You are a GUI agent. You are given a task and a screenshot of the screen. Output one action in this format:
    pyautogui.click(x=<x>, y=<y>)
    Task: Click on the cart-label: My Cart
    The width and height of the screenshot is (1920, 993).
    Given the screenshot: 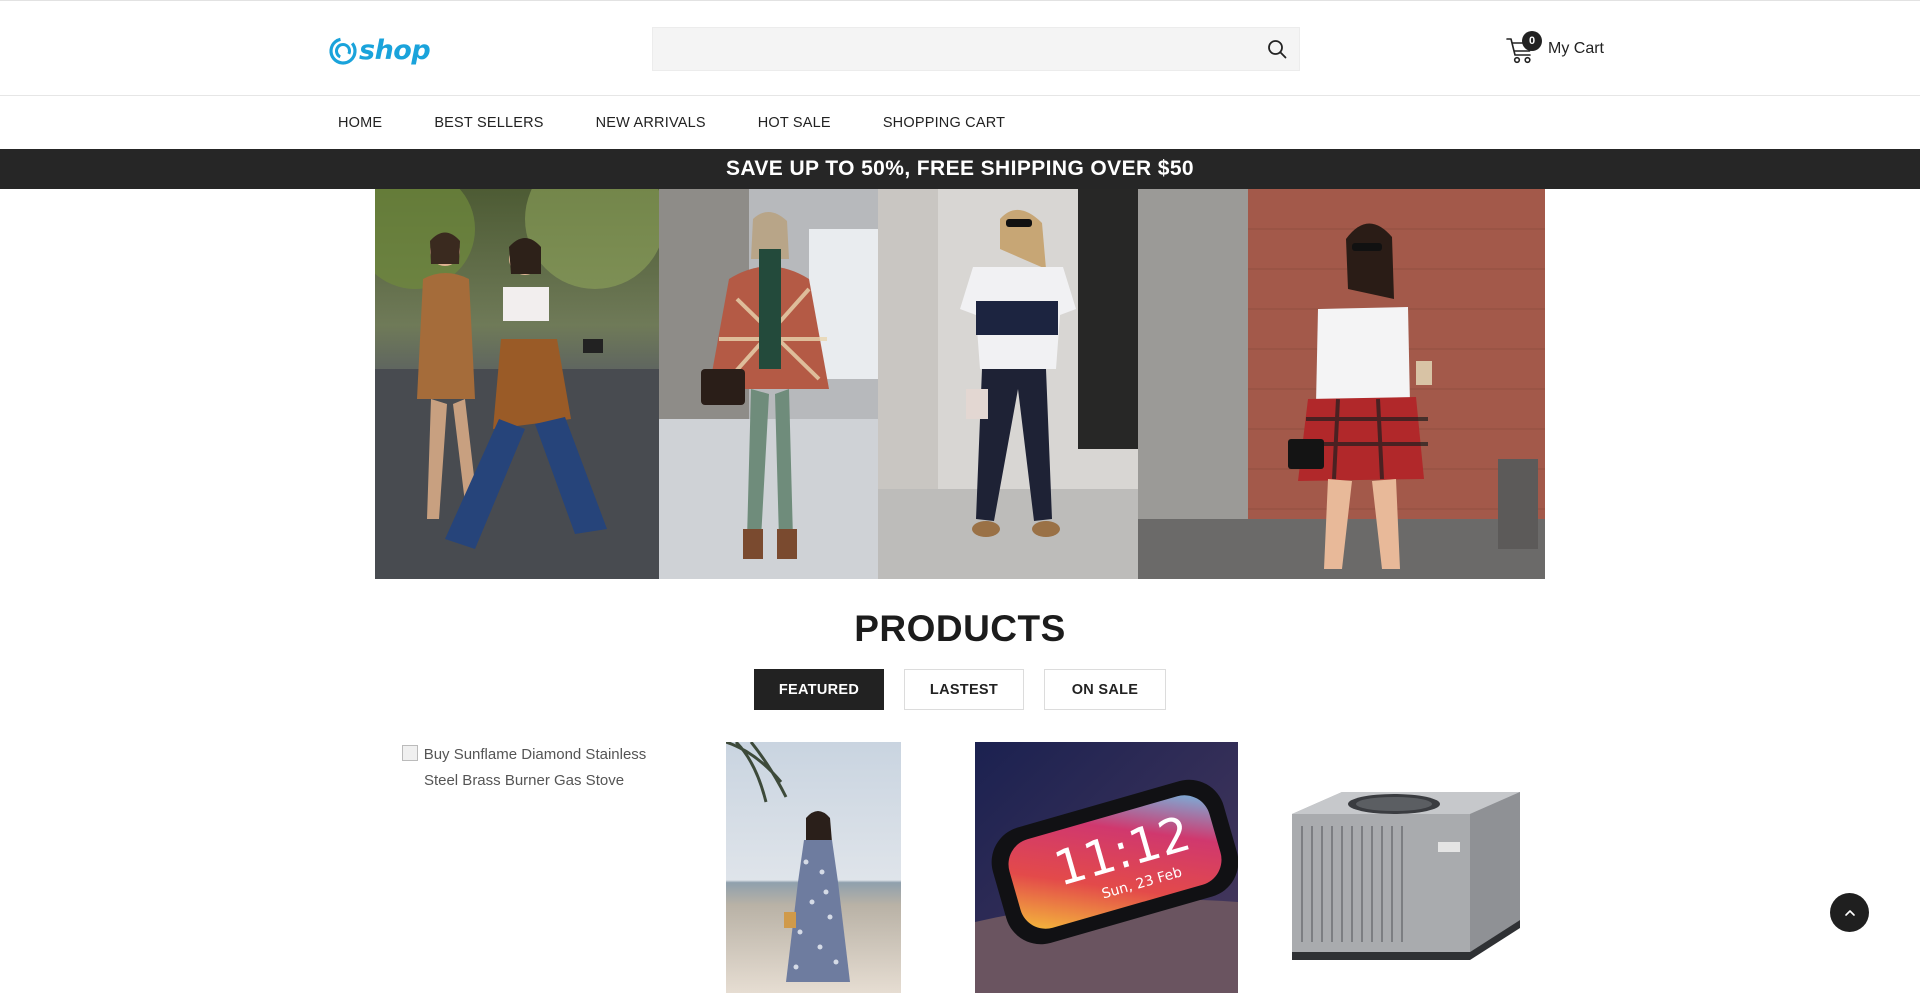 What is the action you would take?
    pyautogui.click(x=1576, y=48)
    